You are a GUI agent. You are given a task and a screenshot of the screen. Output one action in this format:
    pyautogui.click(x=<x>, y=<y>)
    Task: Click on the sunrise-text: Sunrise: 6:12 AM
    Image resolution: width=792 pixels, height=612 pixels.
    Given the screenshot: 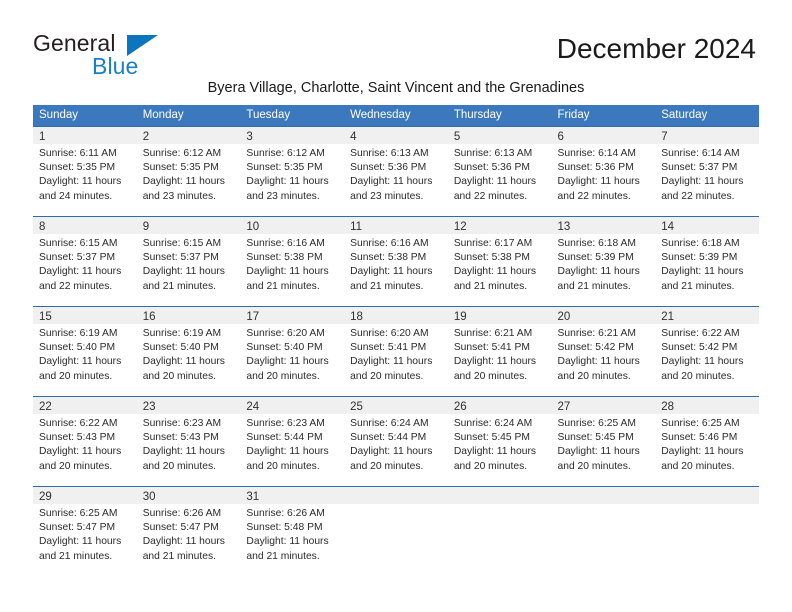 What is the action you would take?
    pyautogui.click(x=182, y=153)
    